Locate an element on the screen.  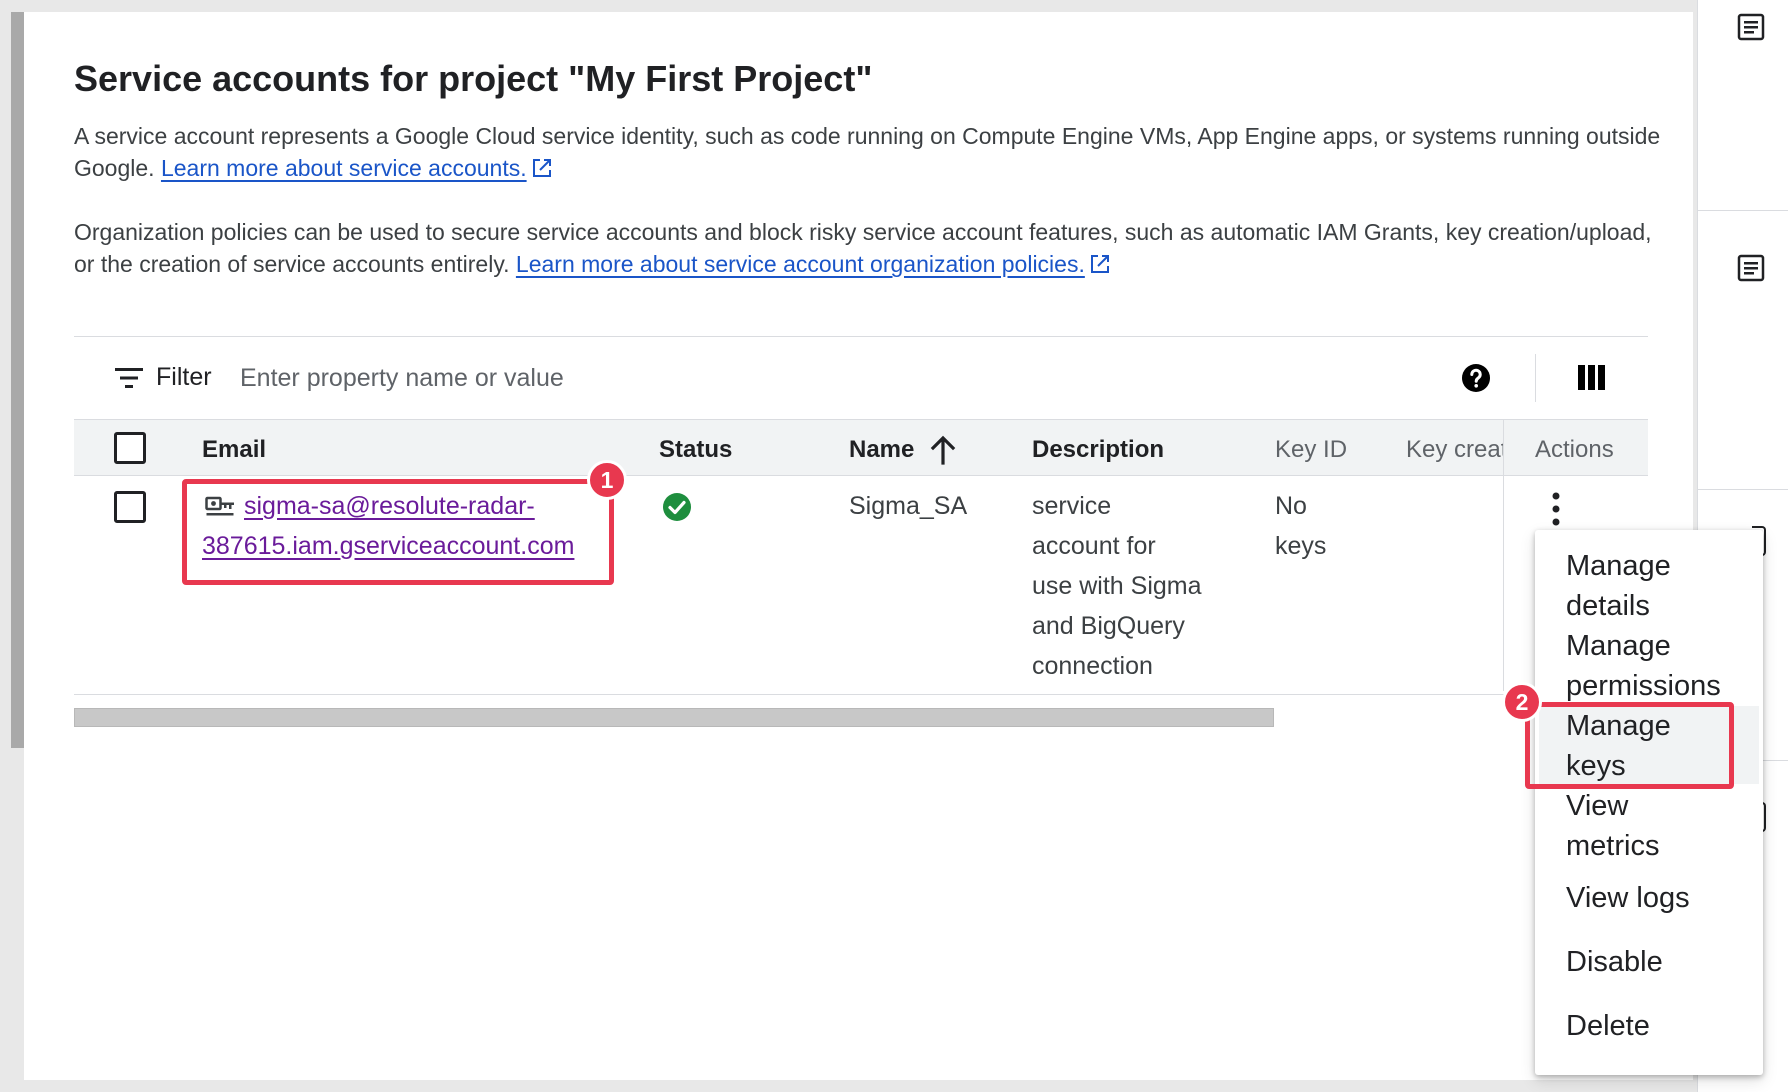
row-description-line: service is located at coordinates (1072, 506).